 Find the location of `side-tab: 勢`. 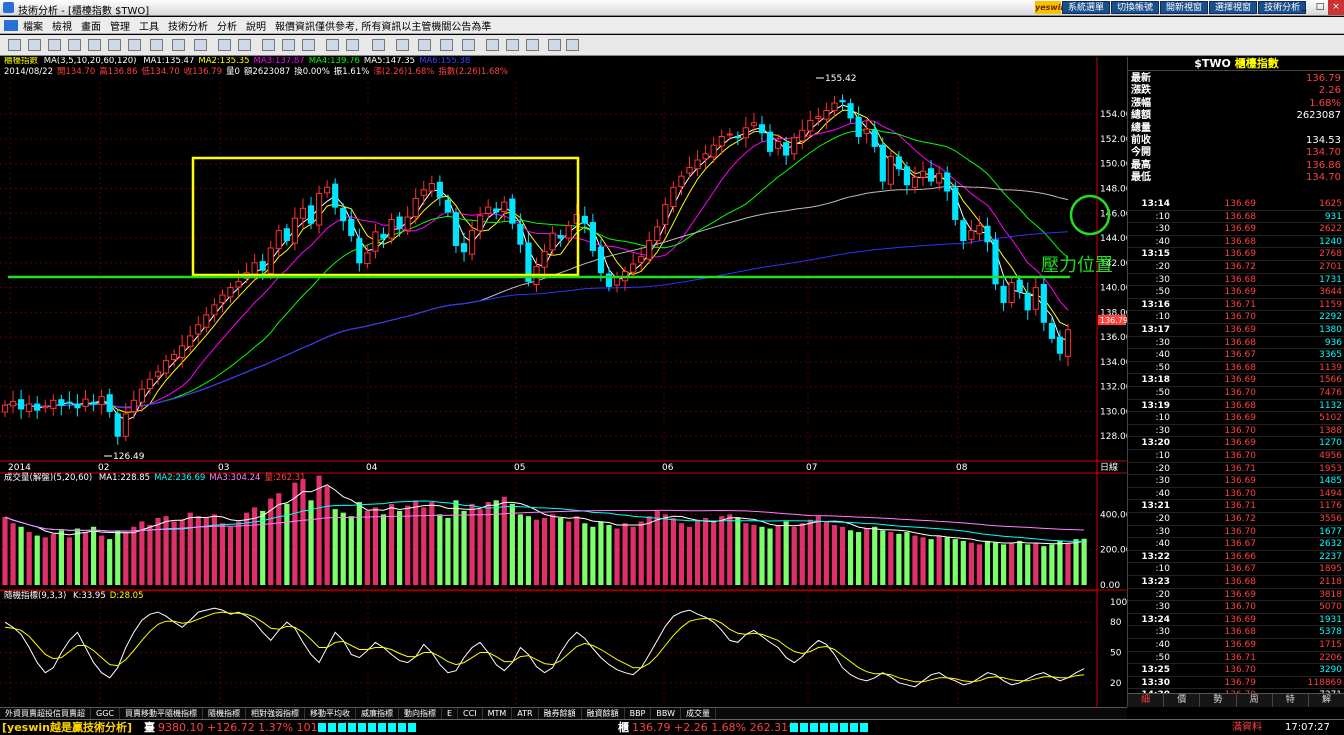

side-tab: 勢 is located at coordinates (1218, 700).